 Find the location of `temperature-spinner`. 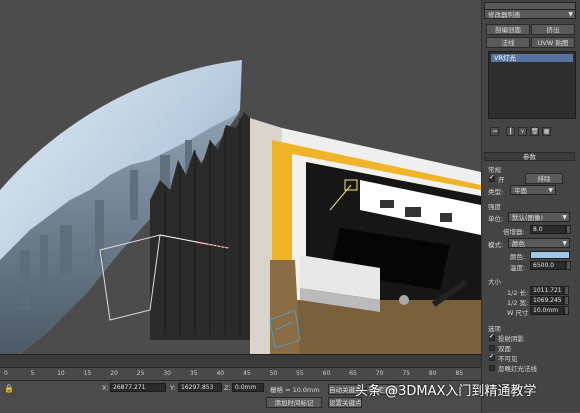

temperature-spinner is located at coordinates (568, 265).